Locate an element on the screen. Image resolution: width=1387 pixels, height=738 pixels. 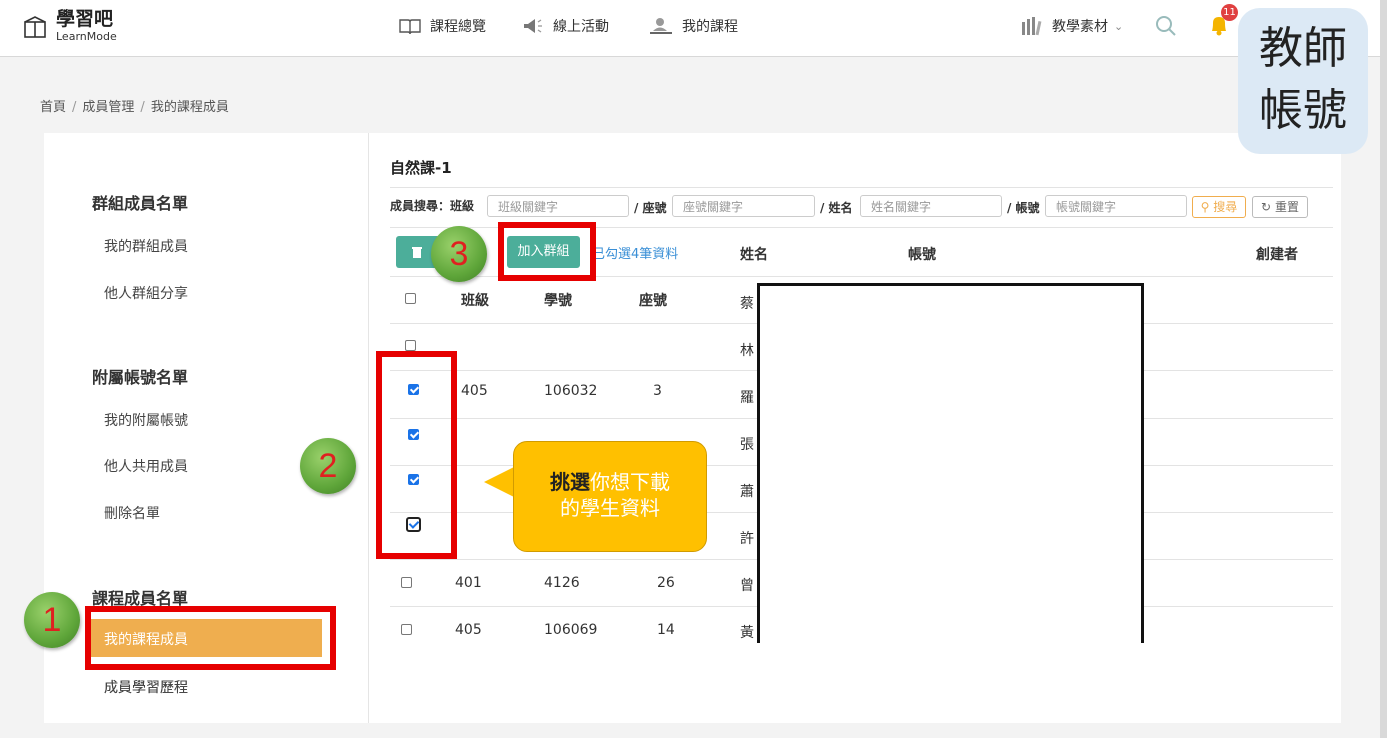
scrollbar is located at coordinates (1383, 369).